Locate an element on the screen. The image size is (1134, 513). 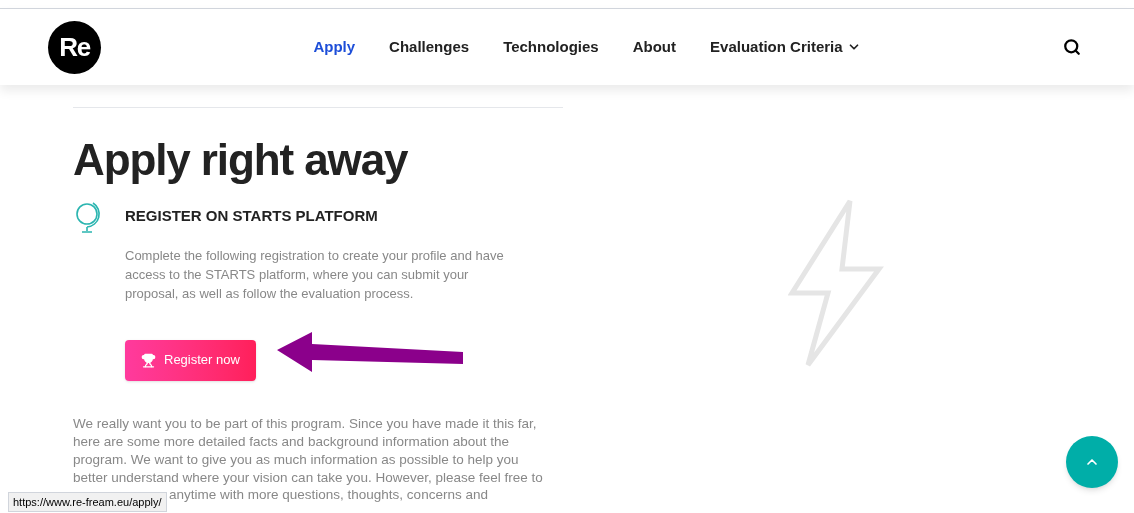
nav-link: Technologies is located at coordinates (551, 47).